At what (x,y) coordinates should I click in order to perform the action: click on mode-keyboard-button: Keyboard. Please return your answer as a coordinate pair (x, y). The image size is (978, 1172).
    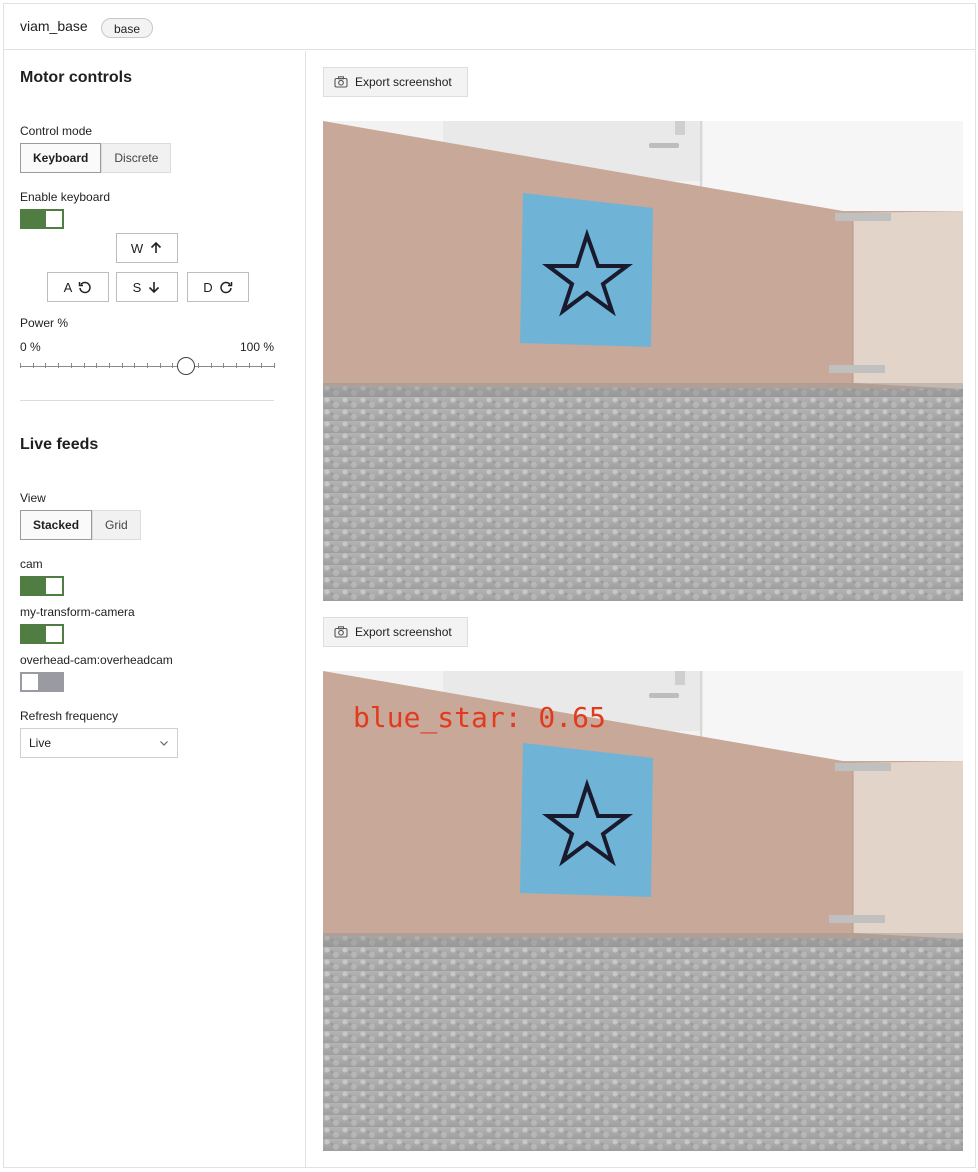
    Looking at the image, I should click on (61, 158).